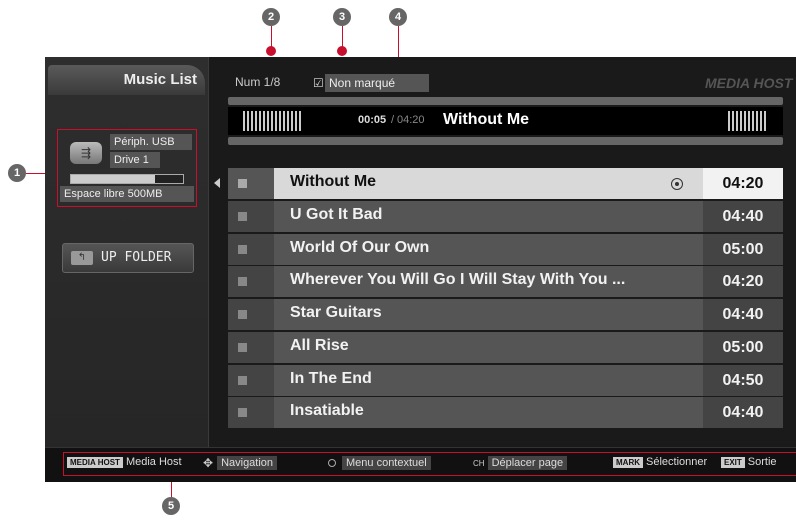 Image resolution: width=796 pixels, height=522 pixels. What do you see at coordinates (505, 380) in the screenshot?
I see `track-row: In The End 04:50` at bounding box center [505, 380].